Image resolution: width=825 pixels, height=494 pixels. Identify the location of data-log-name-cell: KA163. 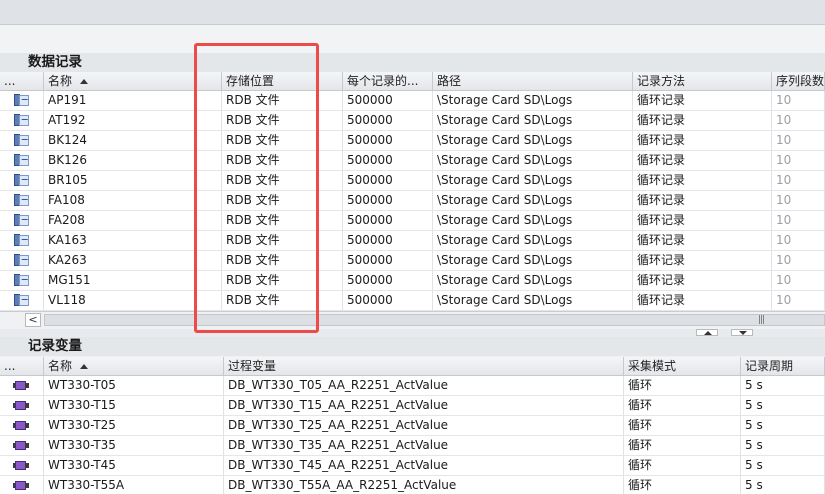
(133, 240).